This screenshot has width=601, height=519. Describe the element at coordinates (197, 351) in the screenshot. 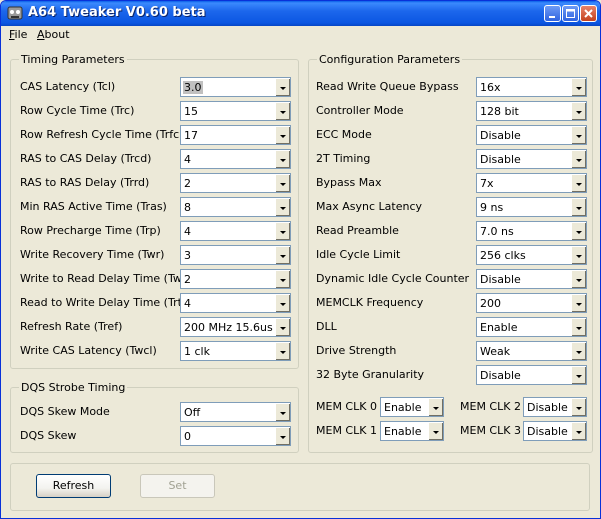

I see `write-cas-latency-value: 1 clk` at that location.